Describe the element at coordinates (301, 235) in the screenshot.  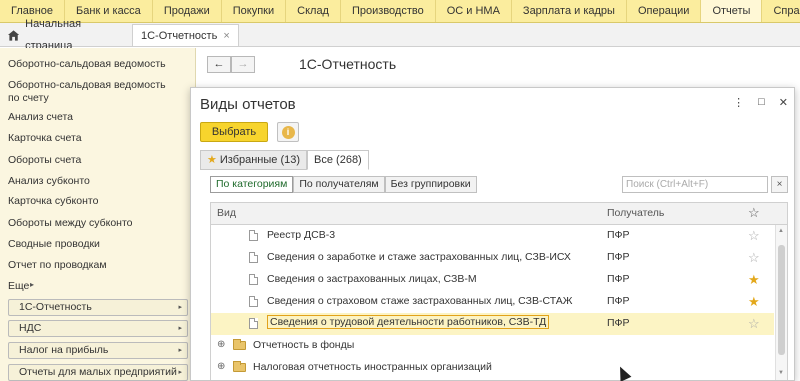
I see `report-name: Реестр ДСВ-3` at that location.